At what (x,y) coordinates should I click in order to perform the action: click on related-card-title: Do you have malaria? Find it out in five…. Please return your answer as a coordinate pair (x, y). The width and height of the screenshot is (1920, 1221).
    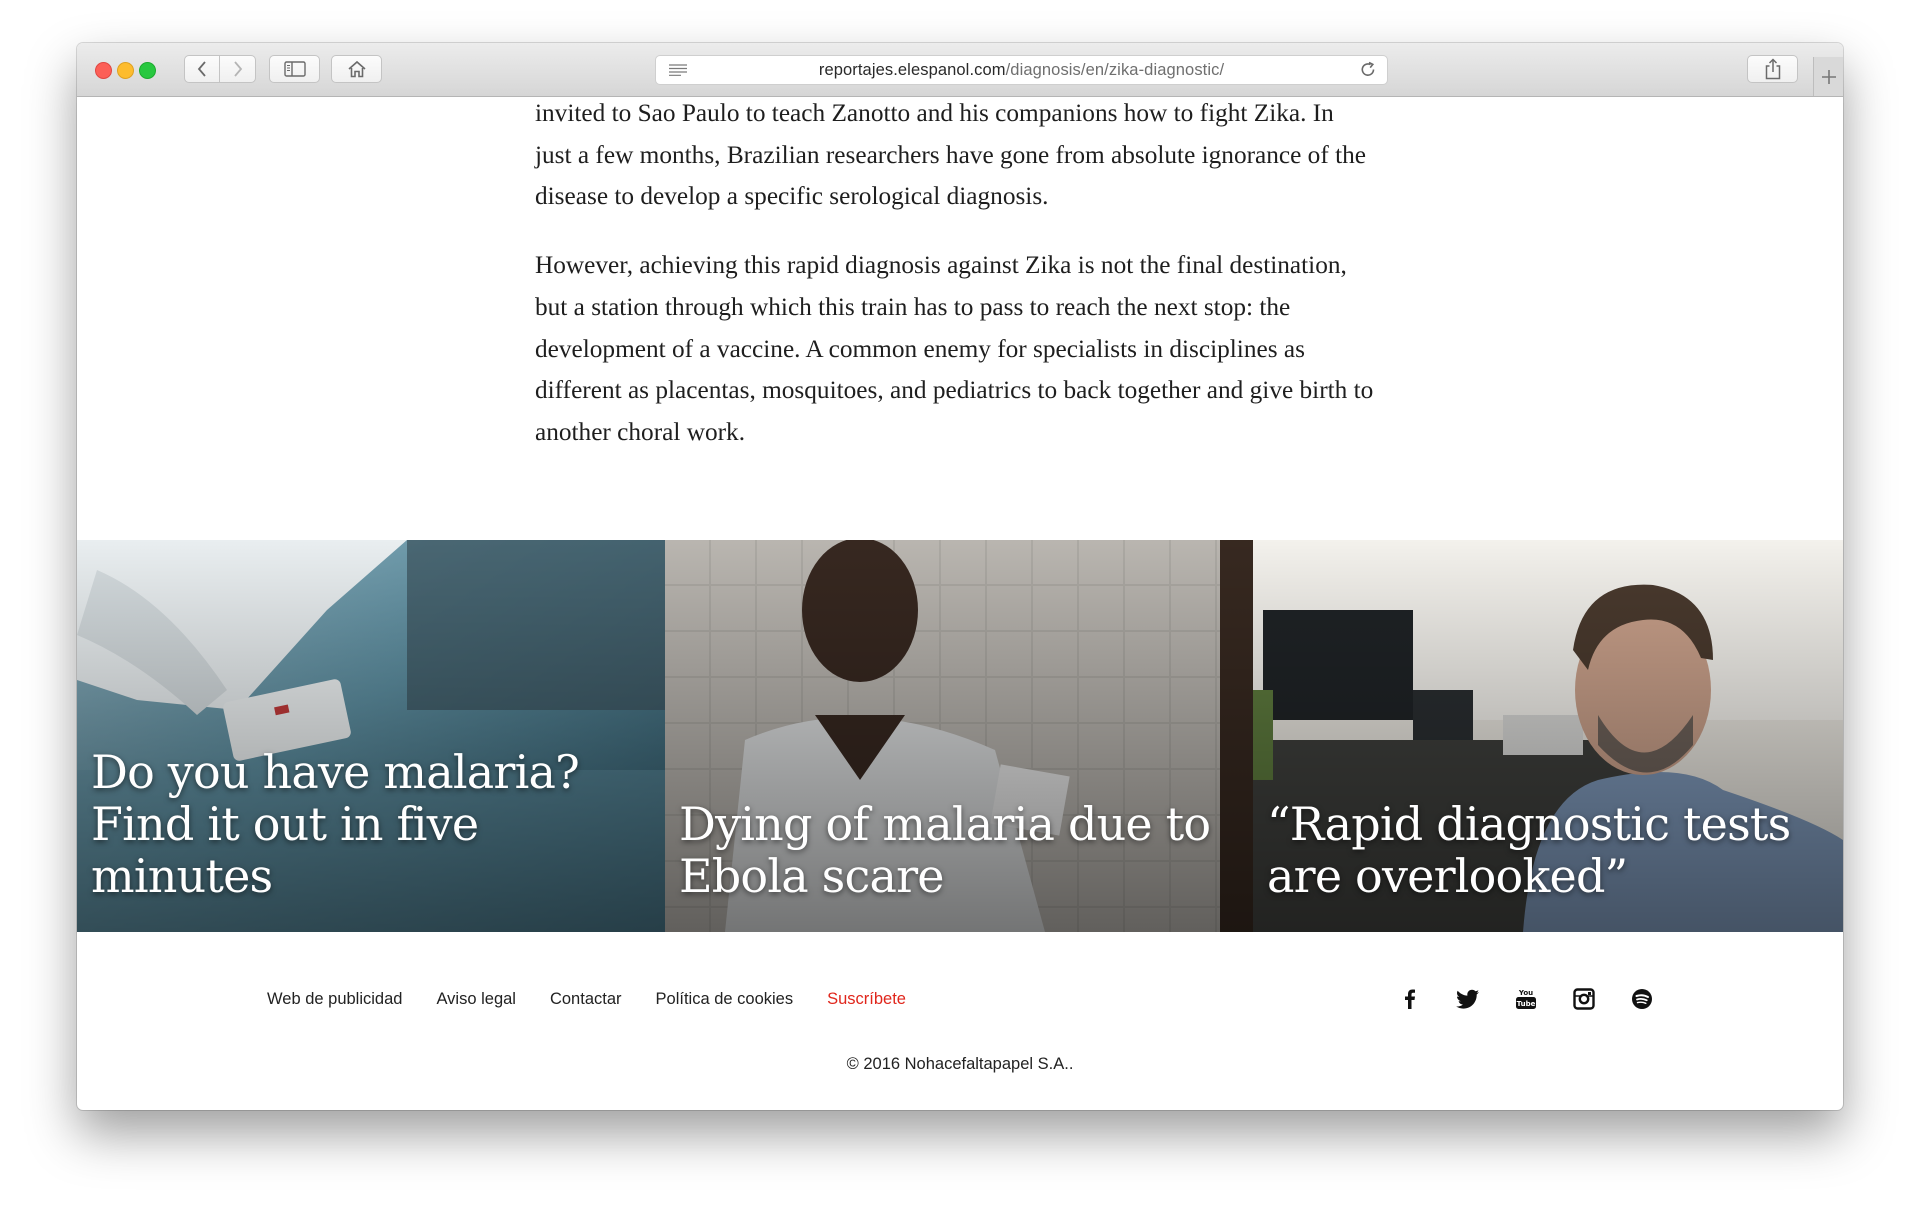
    Looking at the image, I should click on (335, 824).